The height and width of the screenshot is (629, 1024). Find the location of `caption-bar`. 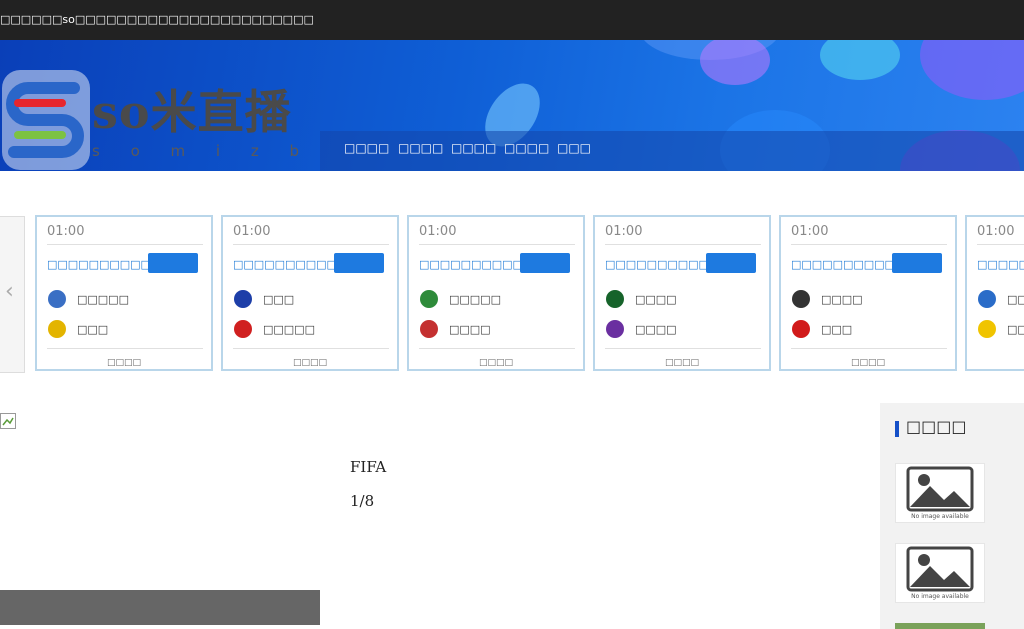

caption-bar is located at coordinates (160, 607).